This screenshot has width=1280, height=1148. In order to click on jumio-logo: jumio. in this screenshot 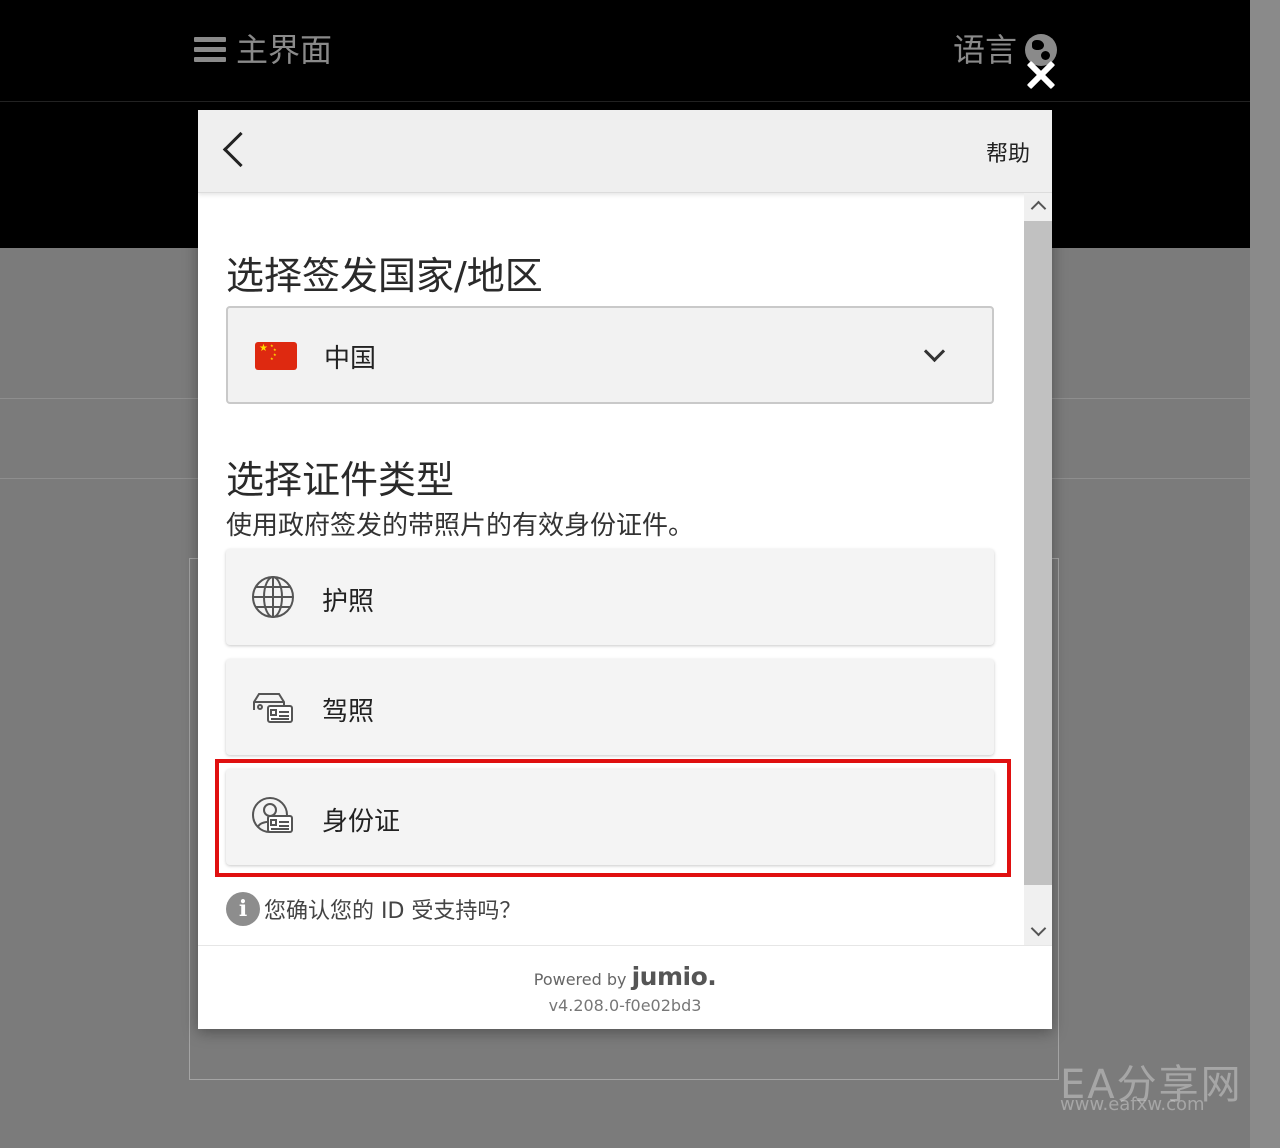, I will do `click(674, 976)`.